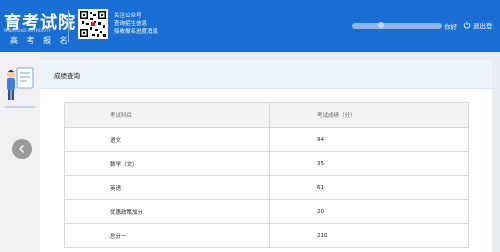 The height and width of the screenshot is (252, 500). I want to click on column-header-subject: 考试科目, so click(167, 115).